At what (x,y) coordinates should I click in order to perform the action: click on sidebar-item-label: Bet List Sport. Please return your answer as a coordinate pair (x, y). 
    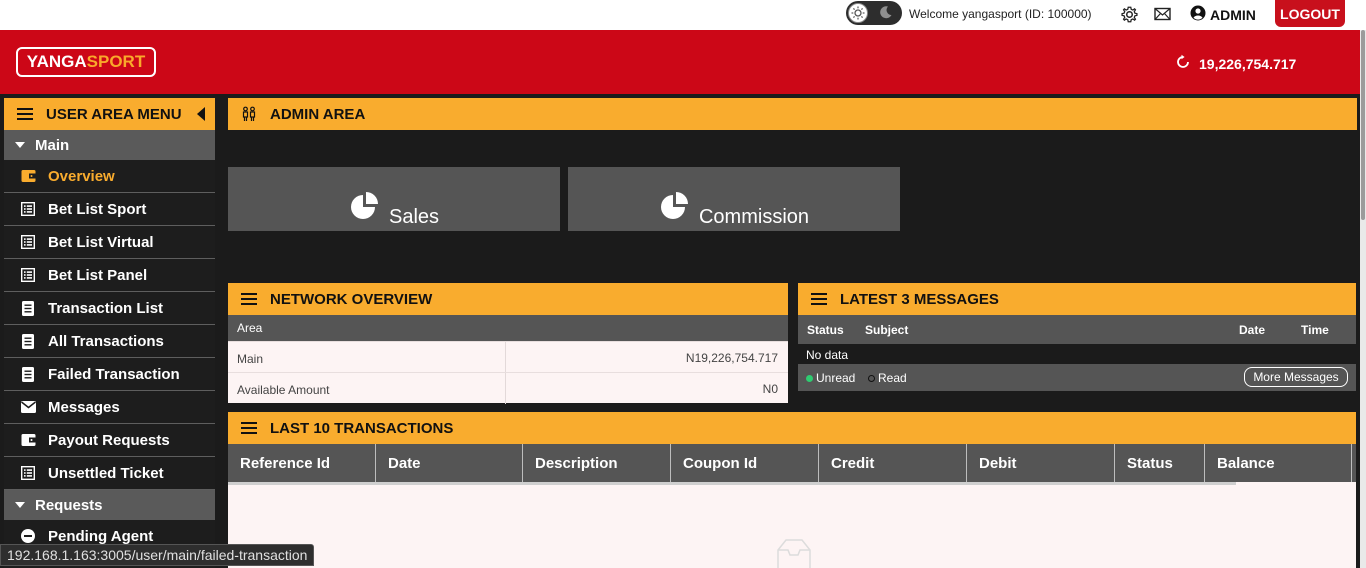
    Looking at the image, I should click on (97, 209).